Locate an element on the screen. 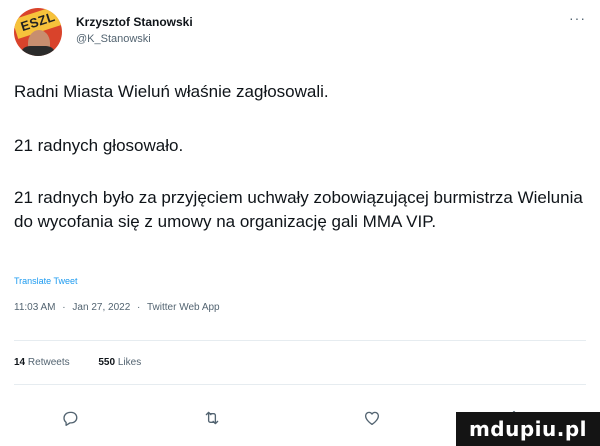 This screenshot has width=600, height=446. tweet-date: Jan 27, 2022 is located at coordinates (101, 307).